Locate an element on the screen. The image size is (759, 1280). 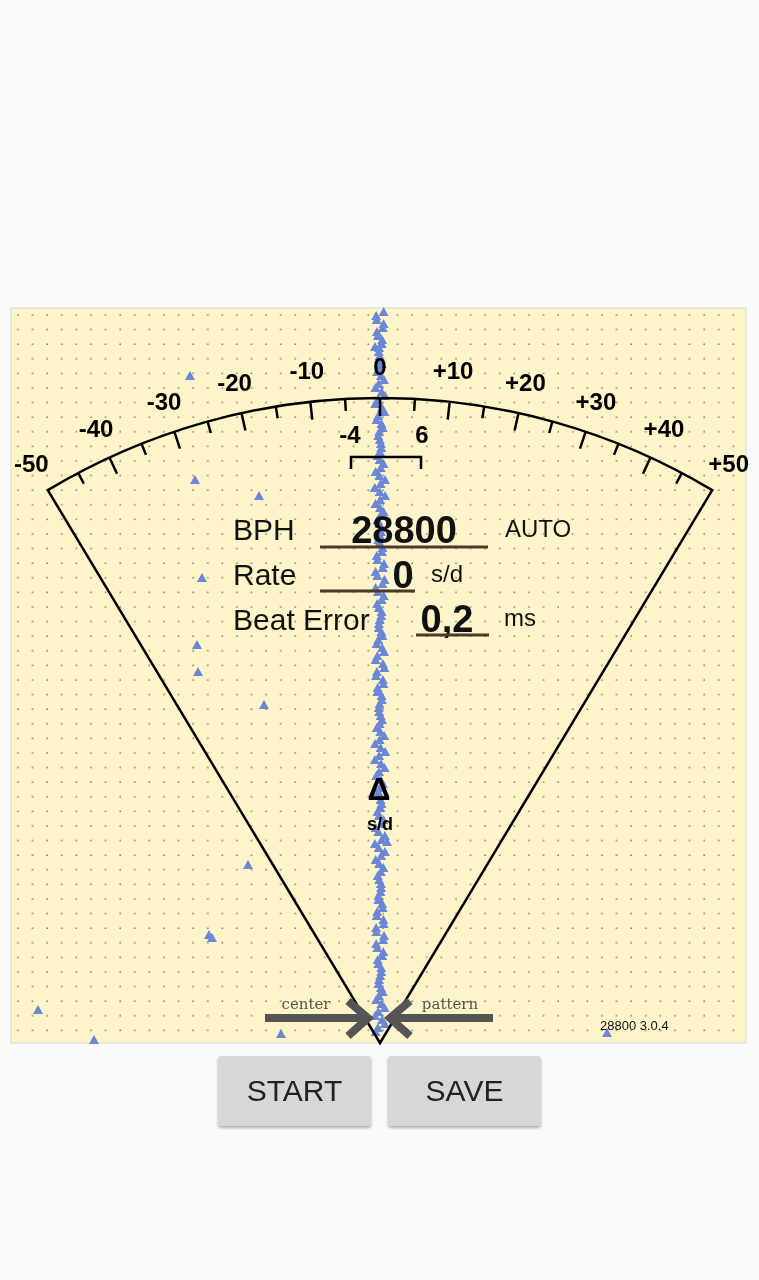
scale-label: 6 is located at coordinates (422, 434).